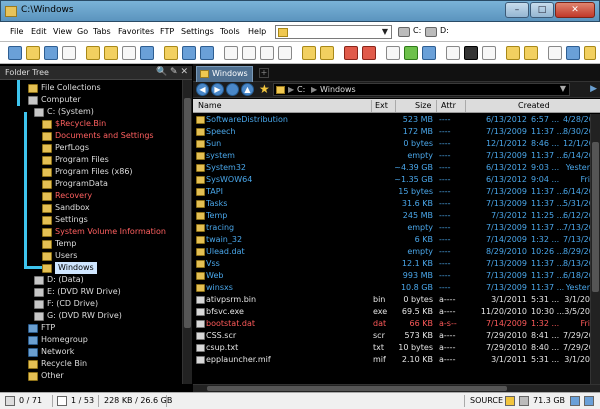 The width and height of the screenshot is (600, 409). Describe the element at coordinates (471, 53) in the screenshot. I see `command-prompt-icon` at that location.